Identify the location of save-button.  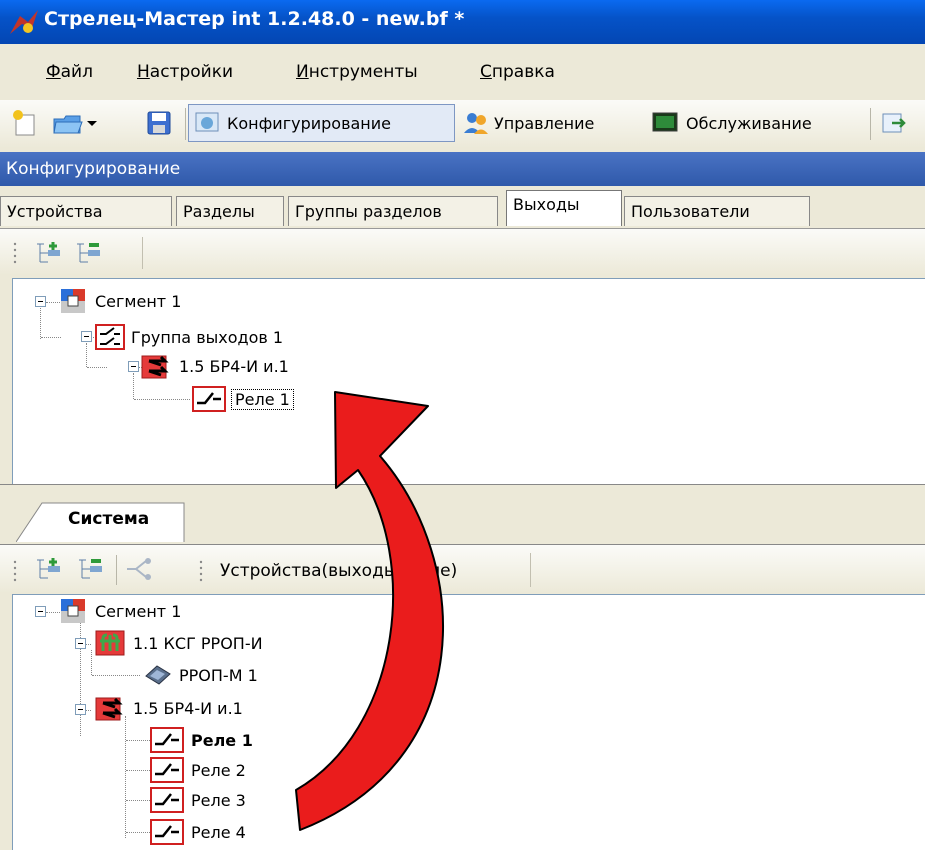
(163, 123).